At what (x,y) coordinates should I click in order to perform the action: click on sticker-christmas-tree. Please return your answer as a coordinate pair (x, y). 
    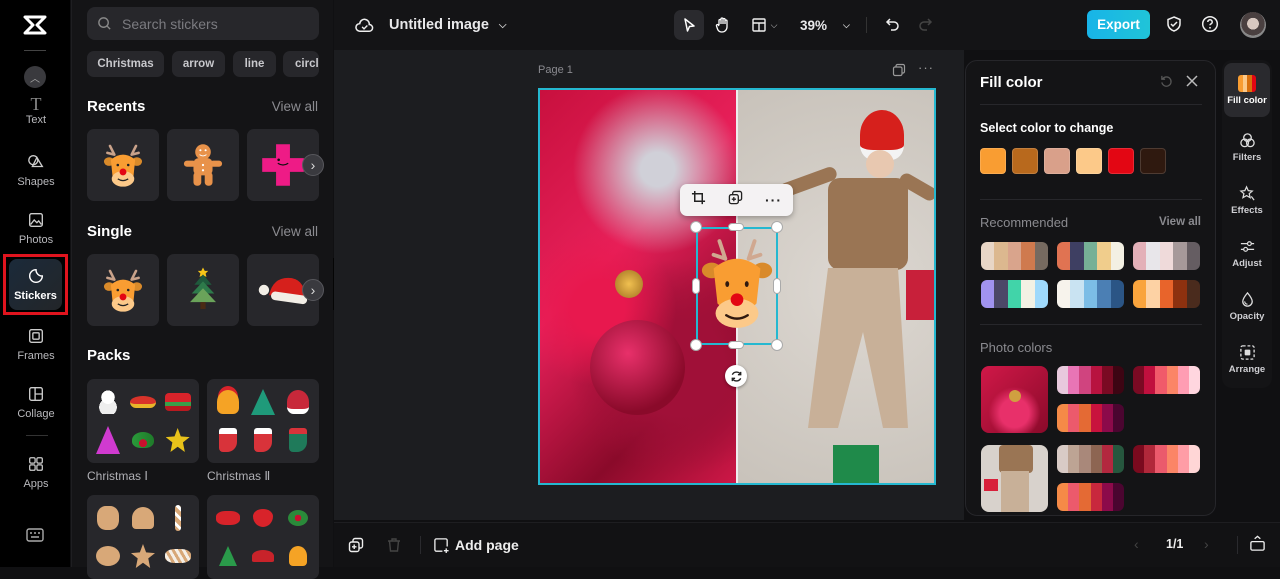
    Looking at the image, I should click on (203, 290).